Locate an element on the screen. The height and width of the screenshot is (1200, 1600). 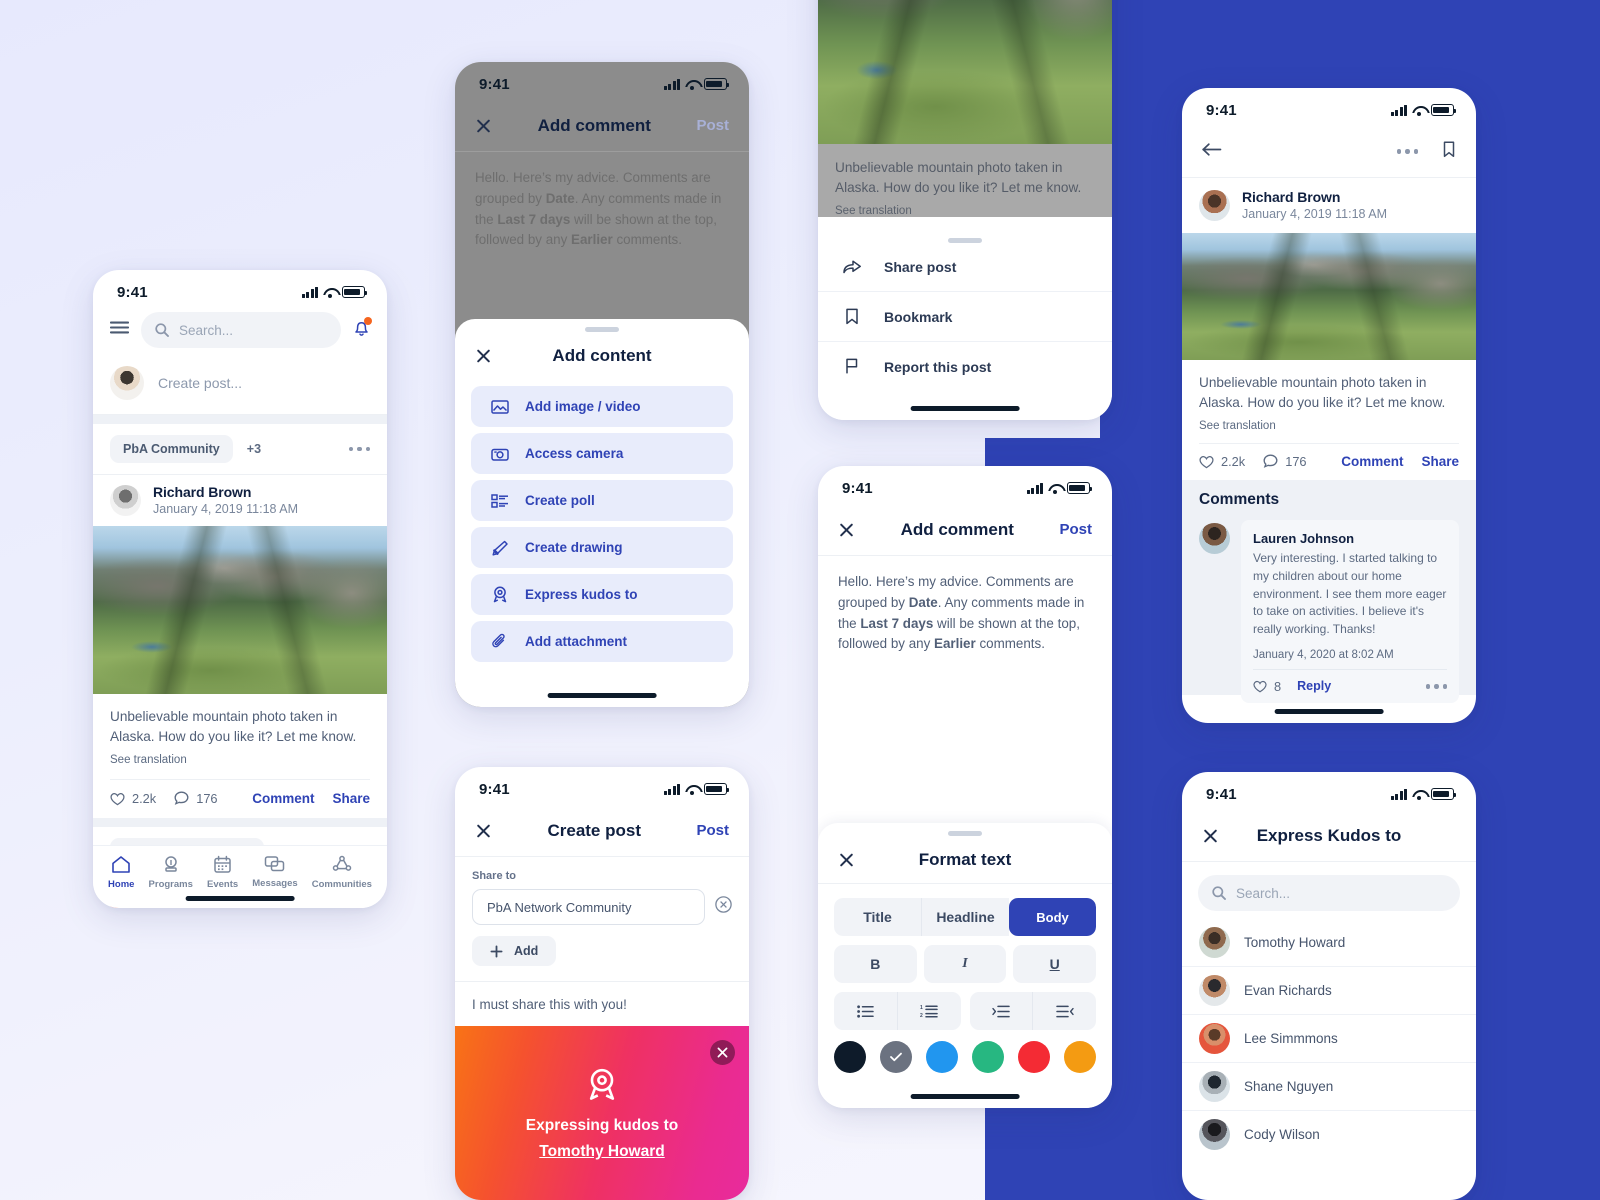
share-to-input: PbA Network Community is located at coordinates (588, 907).